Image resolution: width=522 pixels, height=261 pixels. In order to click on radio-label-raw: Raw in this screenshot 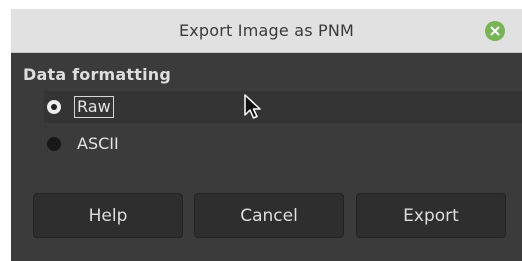, I will do `click(94, 107)`.